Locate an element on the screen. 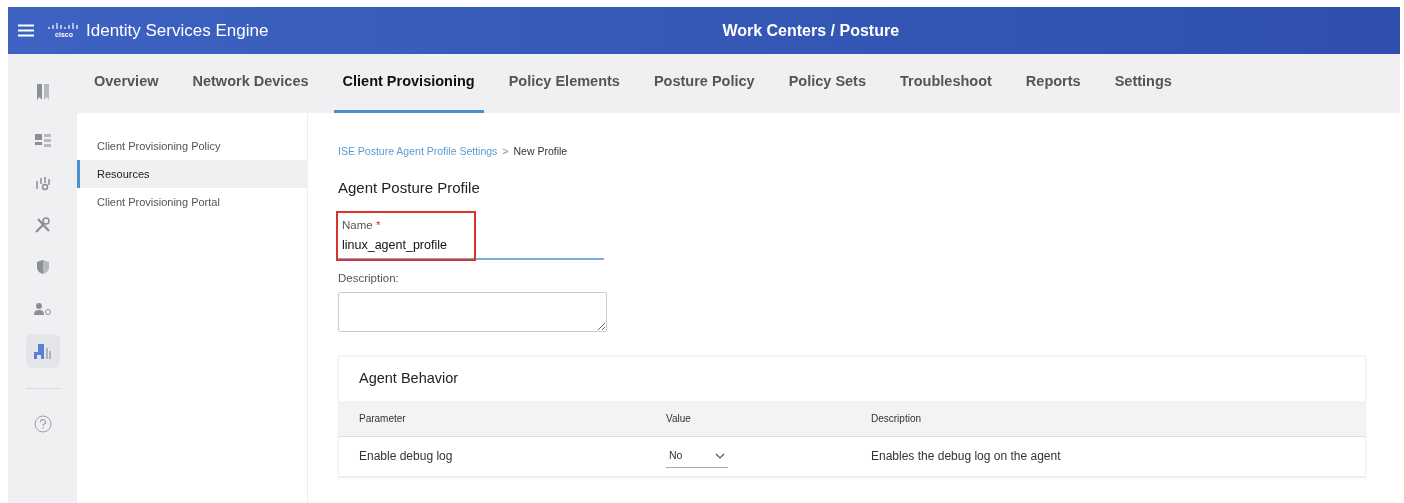 This screenshot has width=1404, height=503. work-center-icon is located at coordinates (42, 351).